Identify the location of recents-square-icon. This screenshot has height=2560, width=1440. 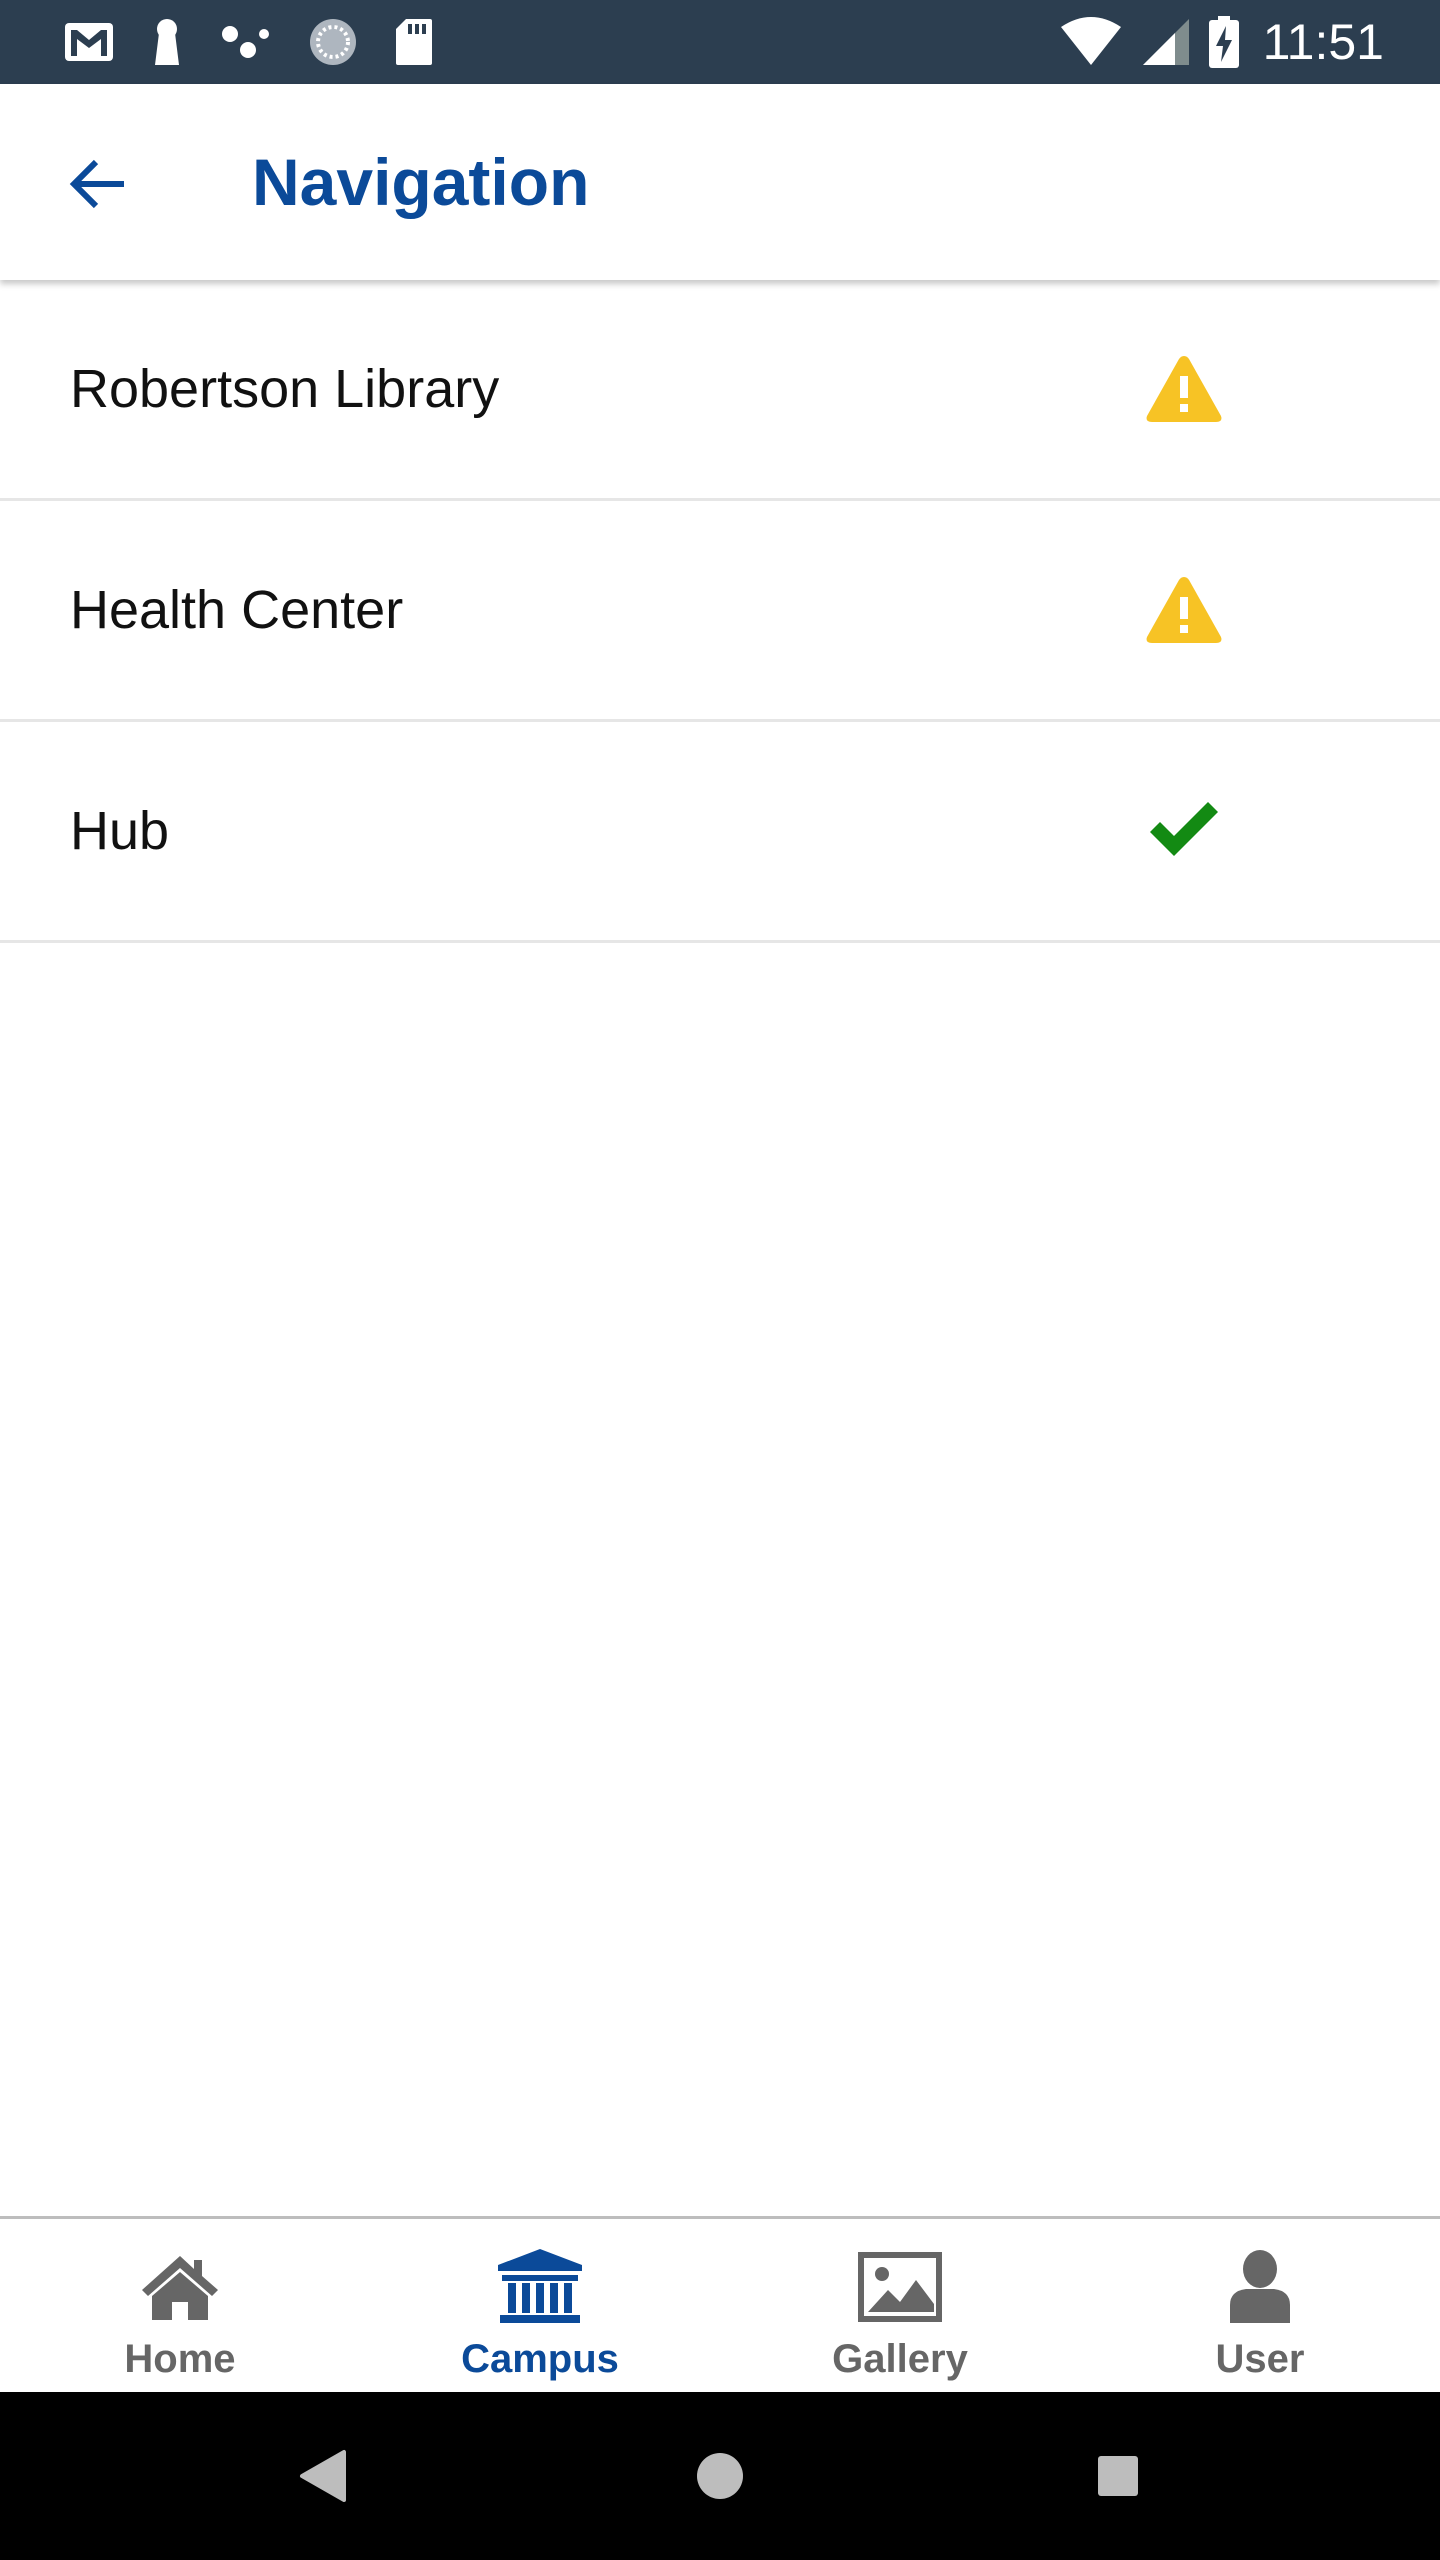
(1118, 2476).